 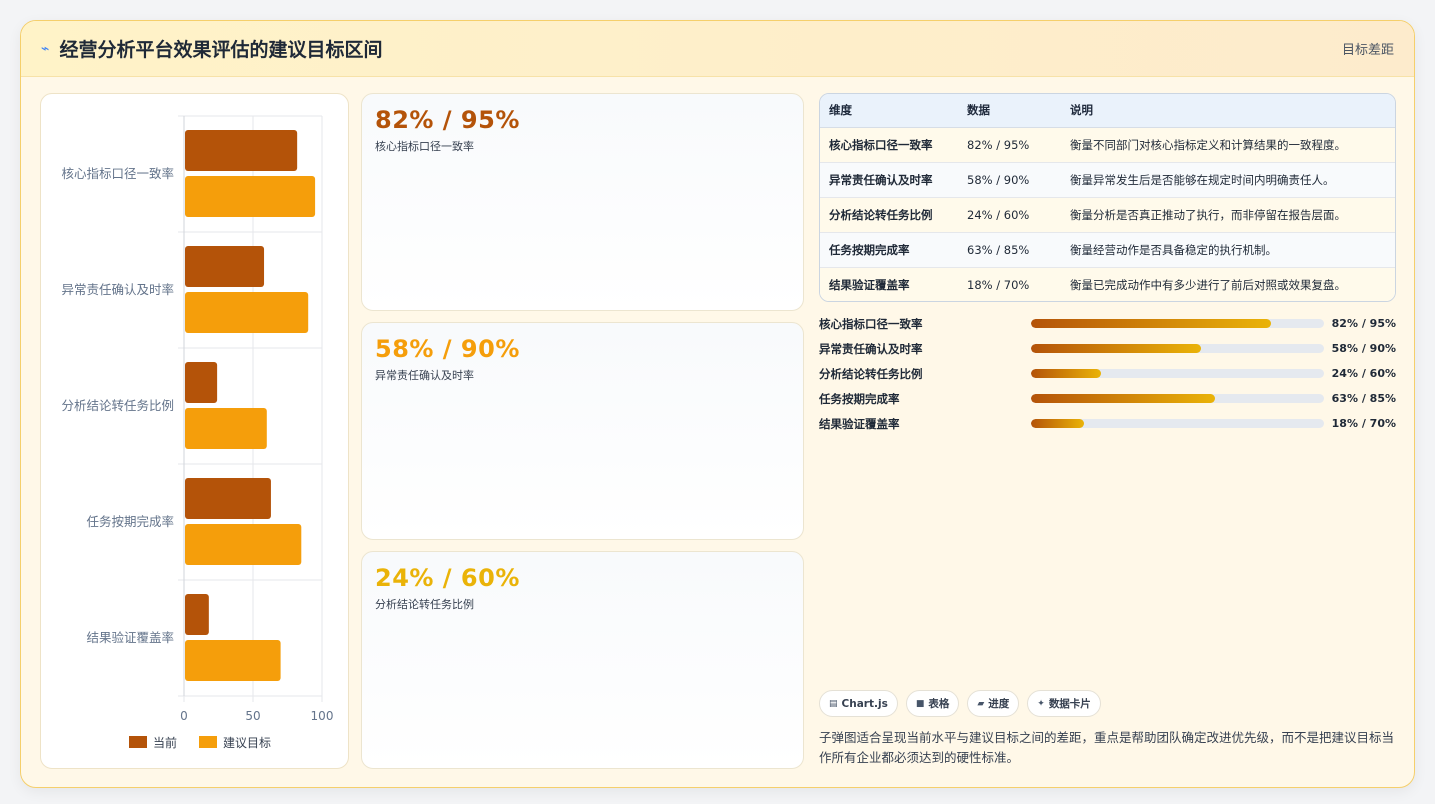 What do you see at coordinates (45, 48) in the screenshot?
I see `chart-spark-icon: ⌁` at bounding box center [45, 48].